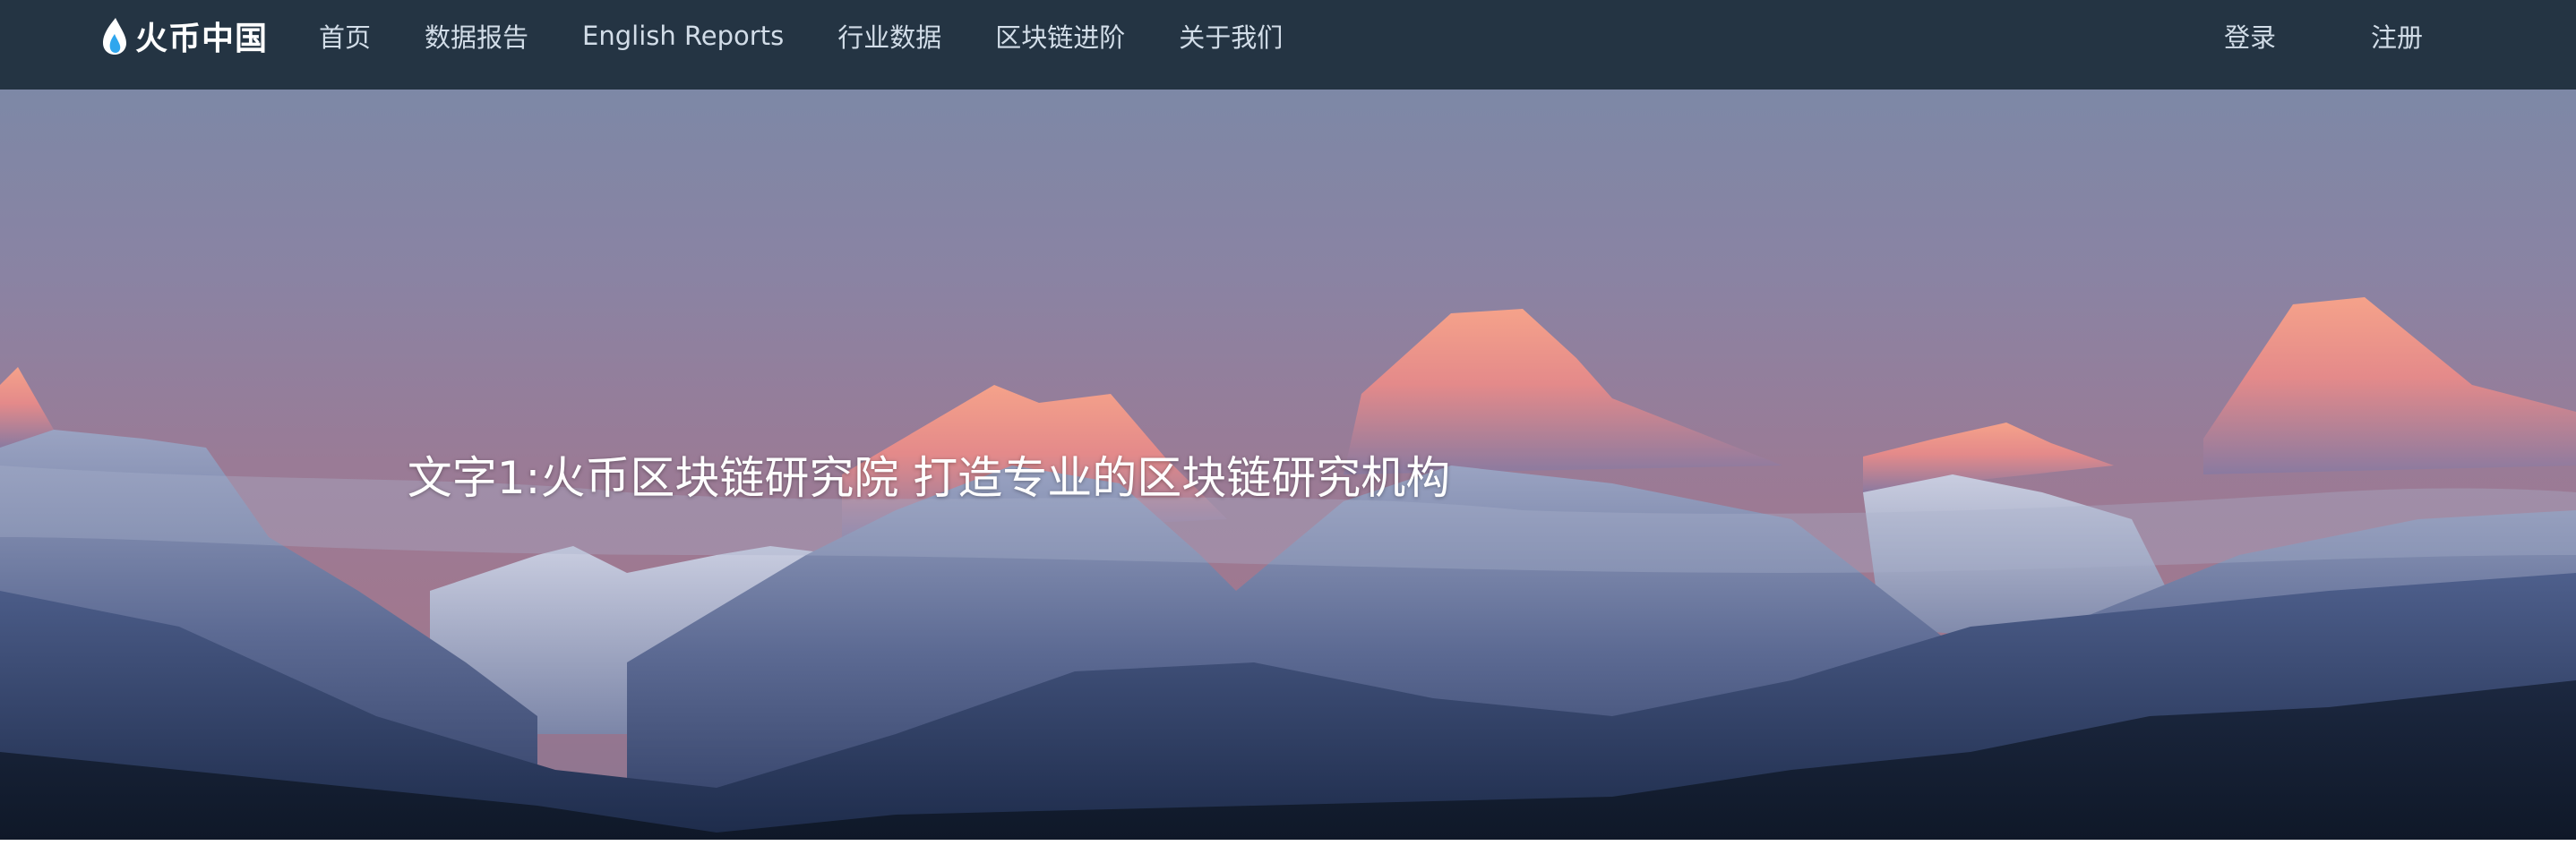 This screenshot has width=2576, height=854. I want to click on brand-logo: 火币中国, so click(184, 36).